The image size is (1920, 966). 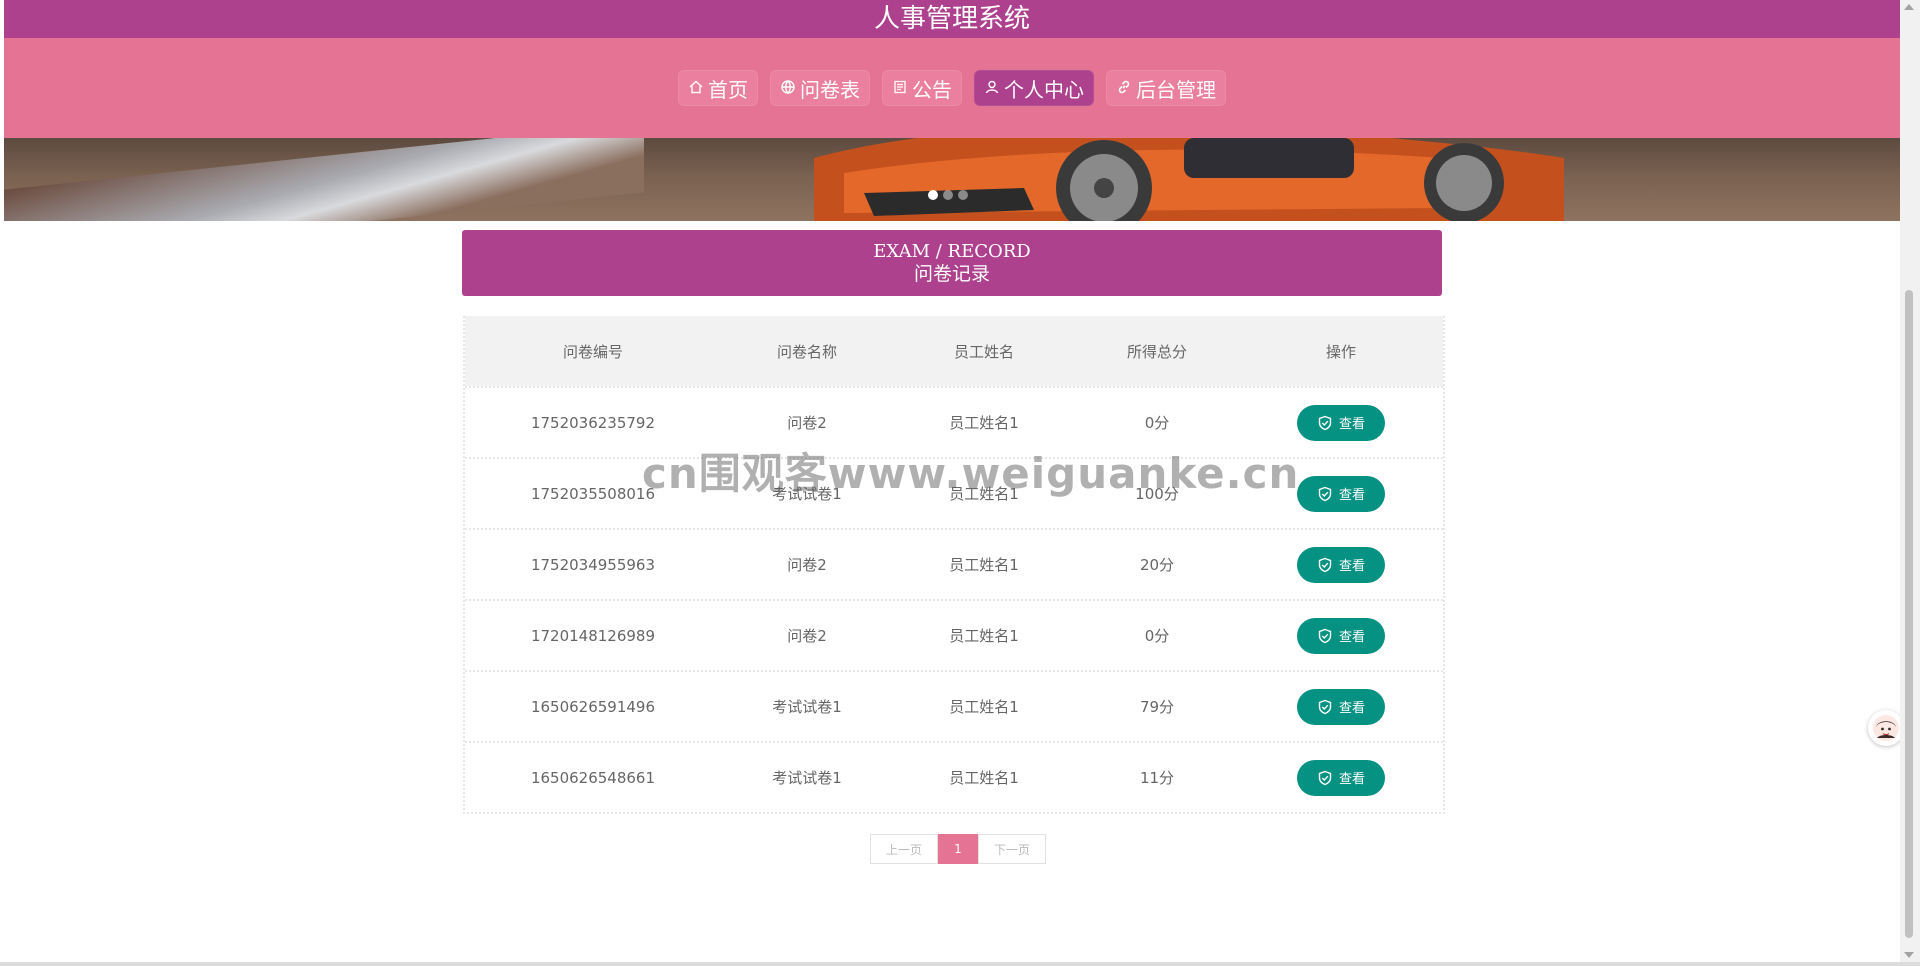 I want to click on banner-carousel, so click(x=952, y=179).